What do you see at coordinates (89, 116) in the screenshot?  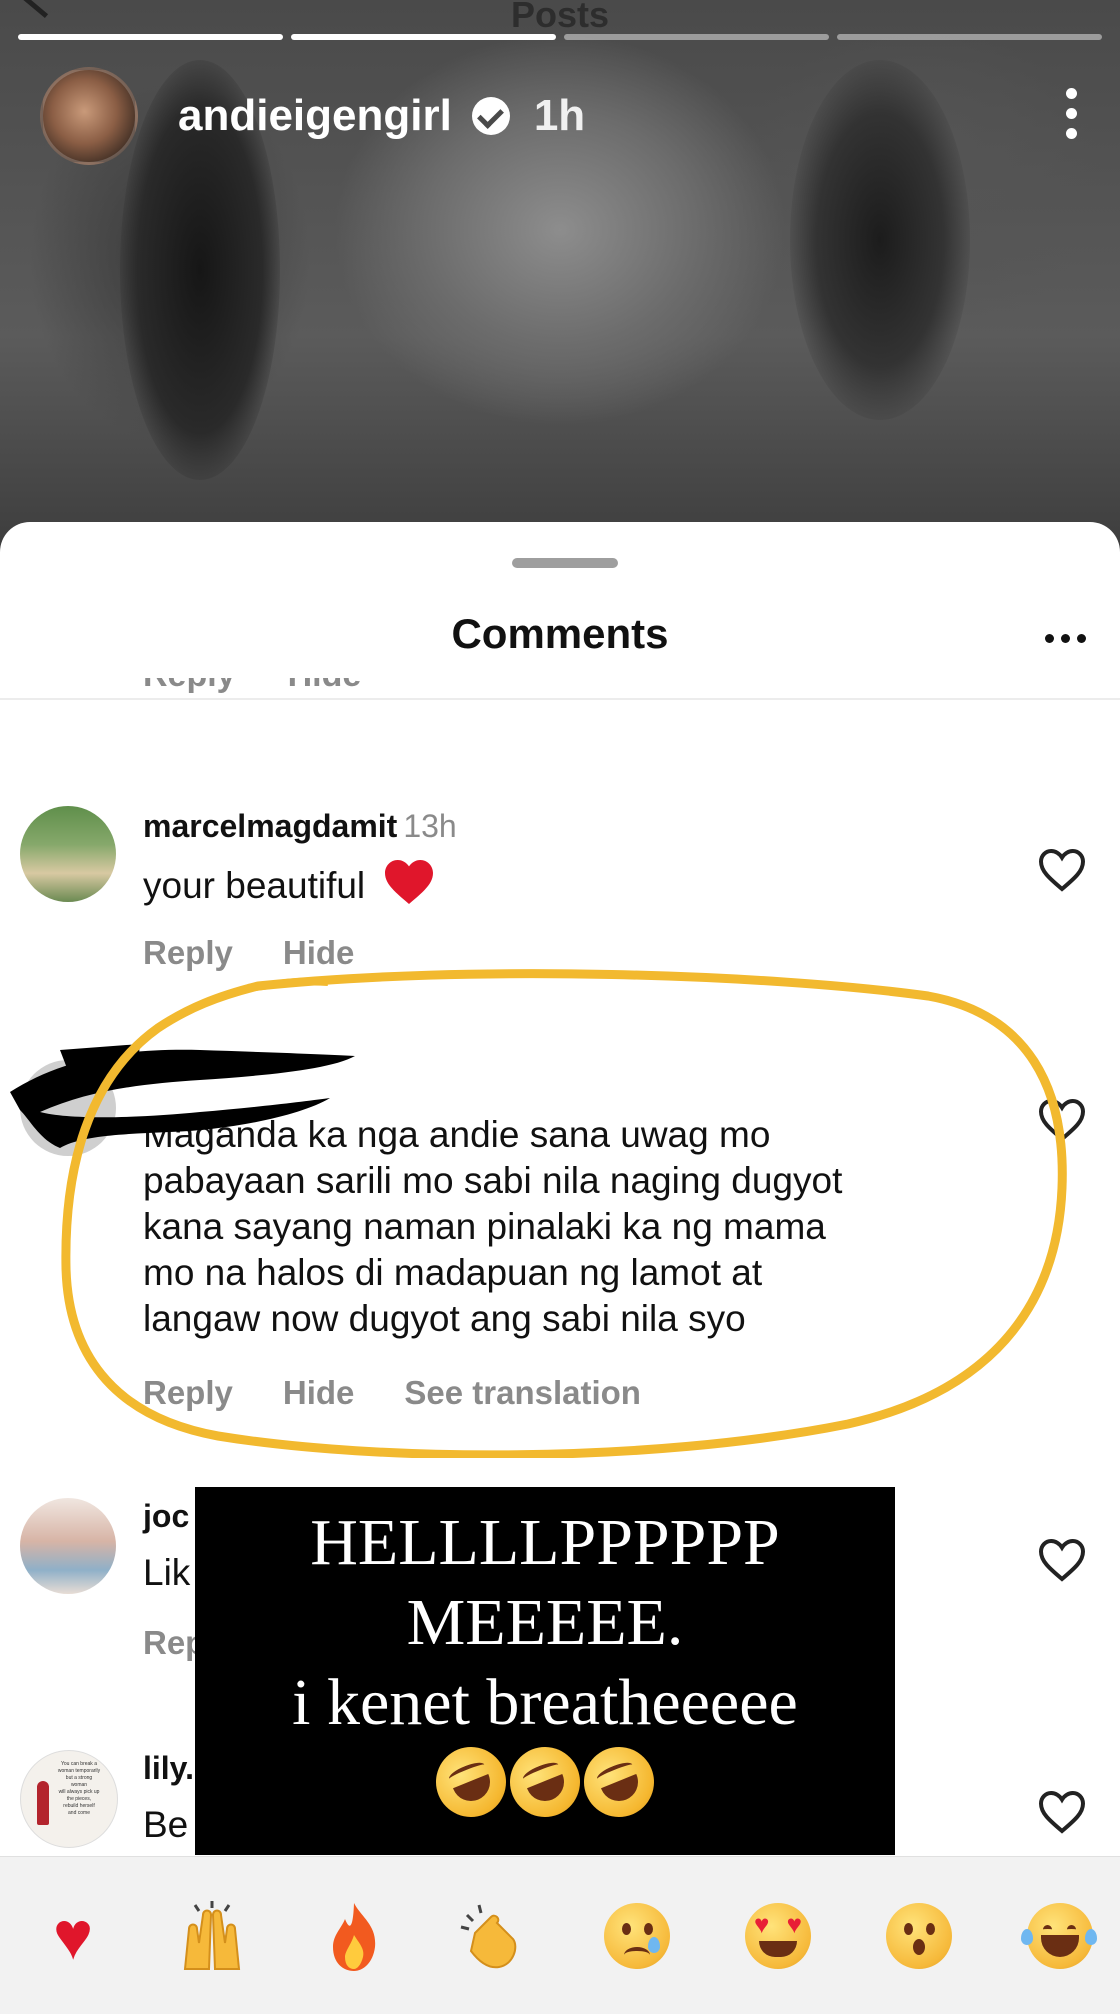 I see `story-avatar` at bounding box center [89, 116].